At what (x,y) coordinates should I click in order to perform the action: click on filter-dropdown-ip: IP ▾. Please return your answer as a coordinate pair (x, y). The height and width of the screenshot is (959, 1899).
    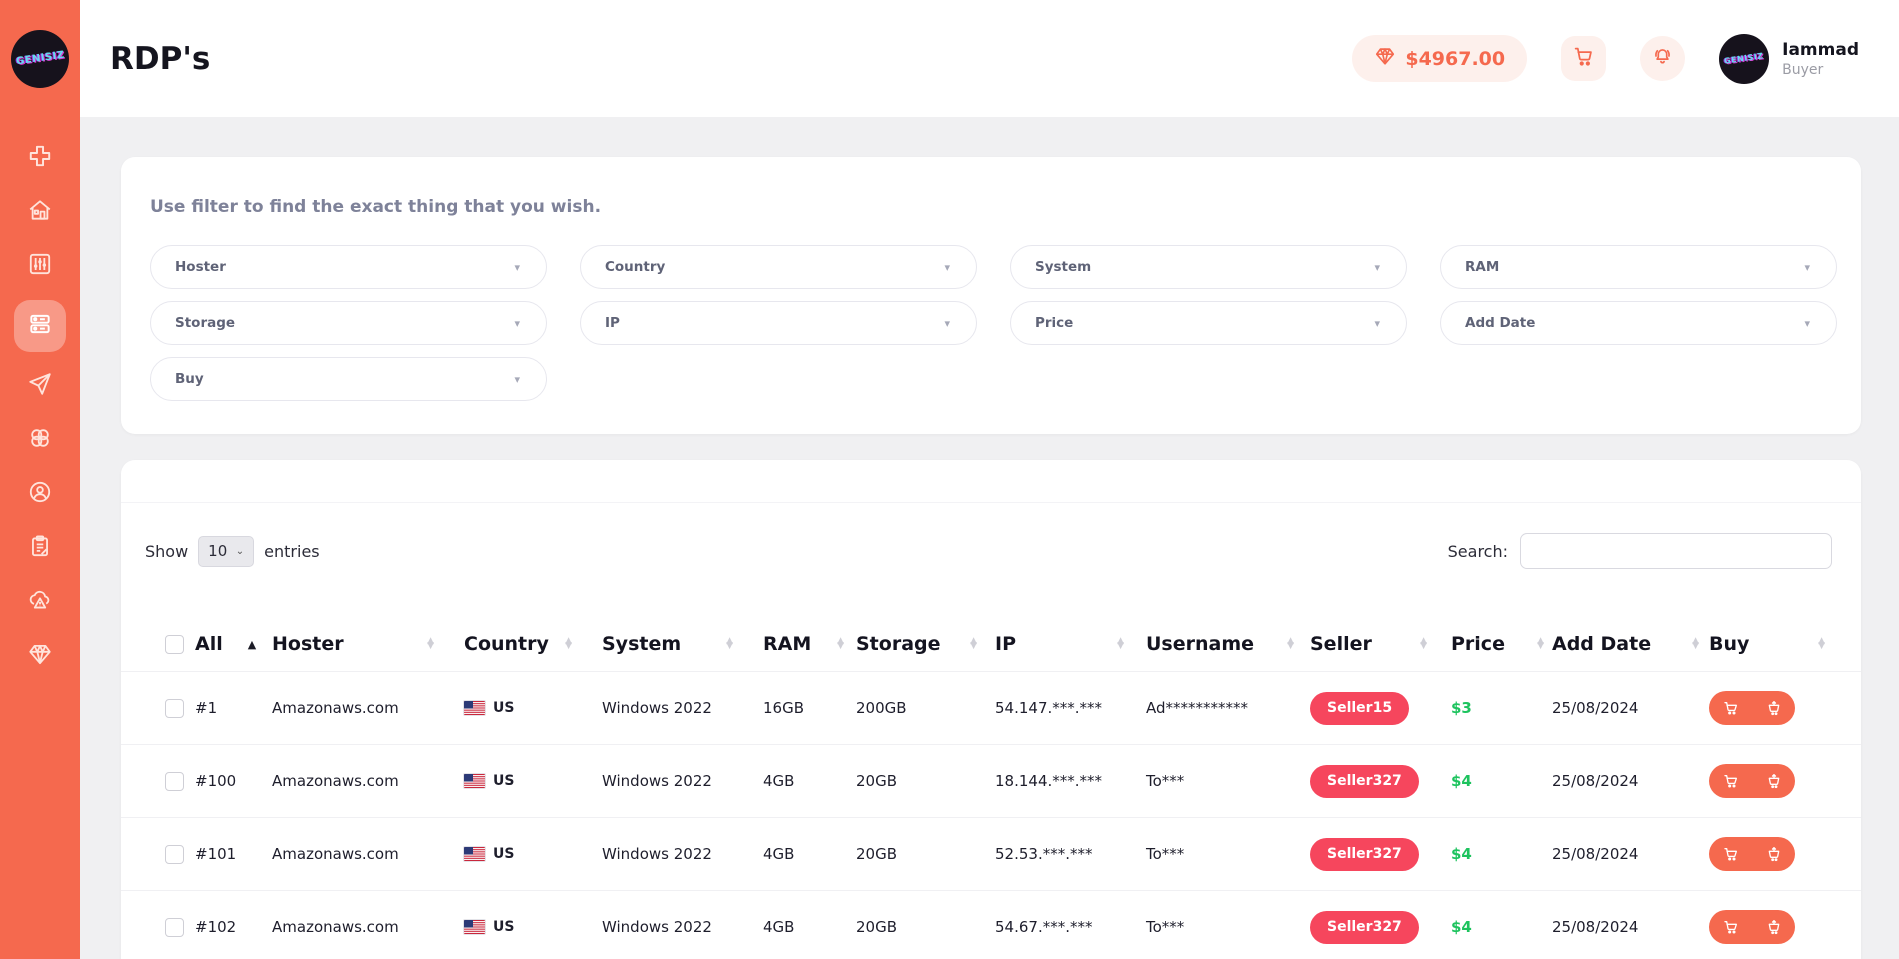
    Looking at the image, I should click on (778, 323).